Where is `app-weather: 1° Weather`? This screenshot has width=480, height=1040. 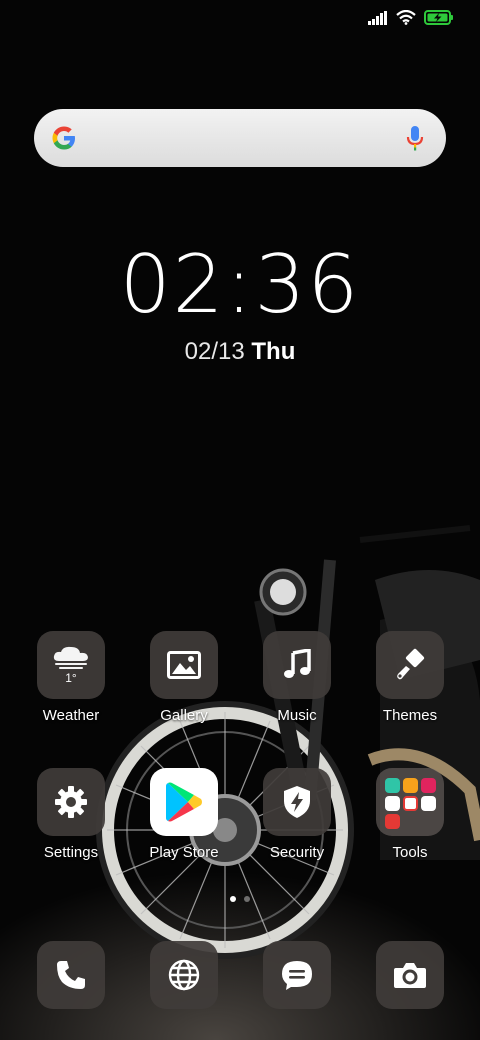 app-weather: 1° Weather is located at coordinates (71, 677).